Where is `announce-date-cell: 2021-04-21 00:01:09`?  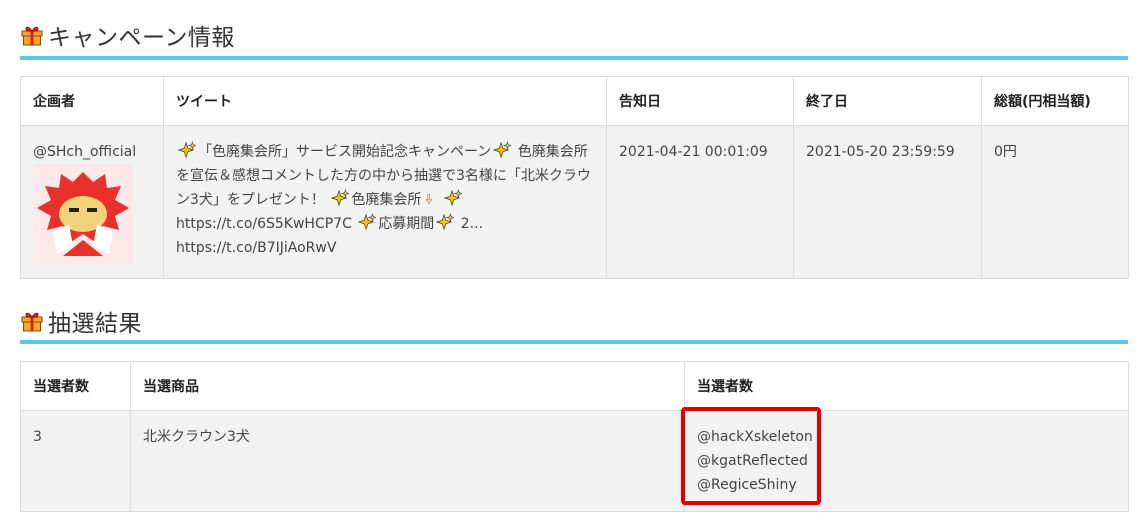
announce-date-cell: 2021-04-21 00:01:09 is located at coordinates (700, 202).